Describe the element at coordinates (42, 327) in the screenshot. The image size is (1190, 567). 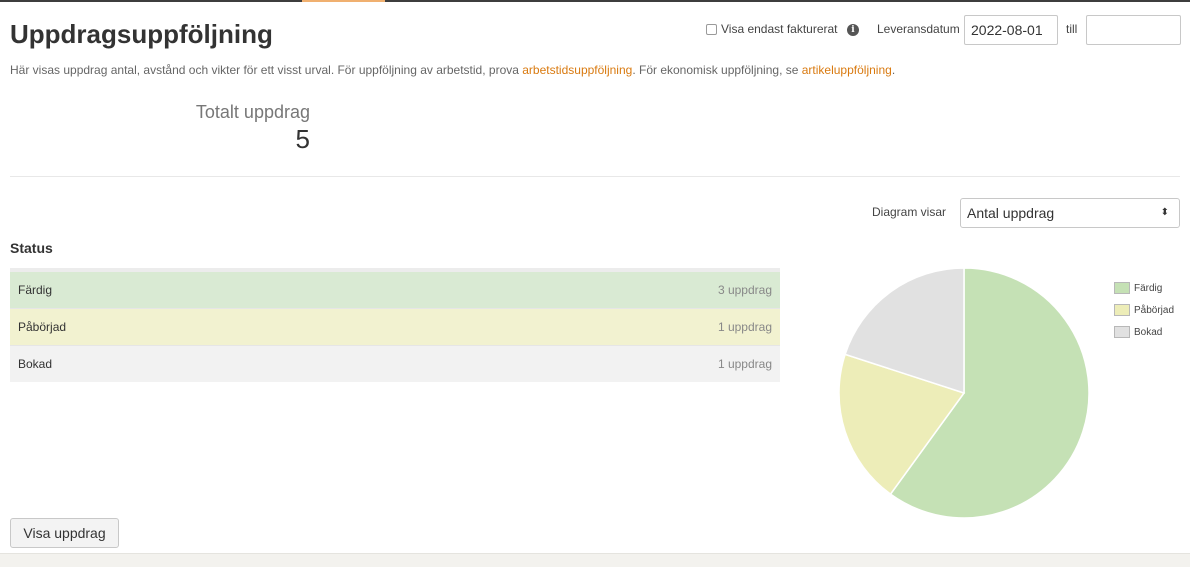
I see `status-label: Påbörjad` at that location.